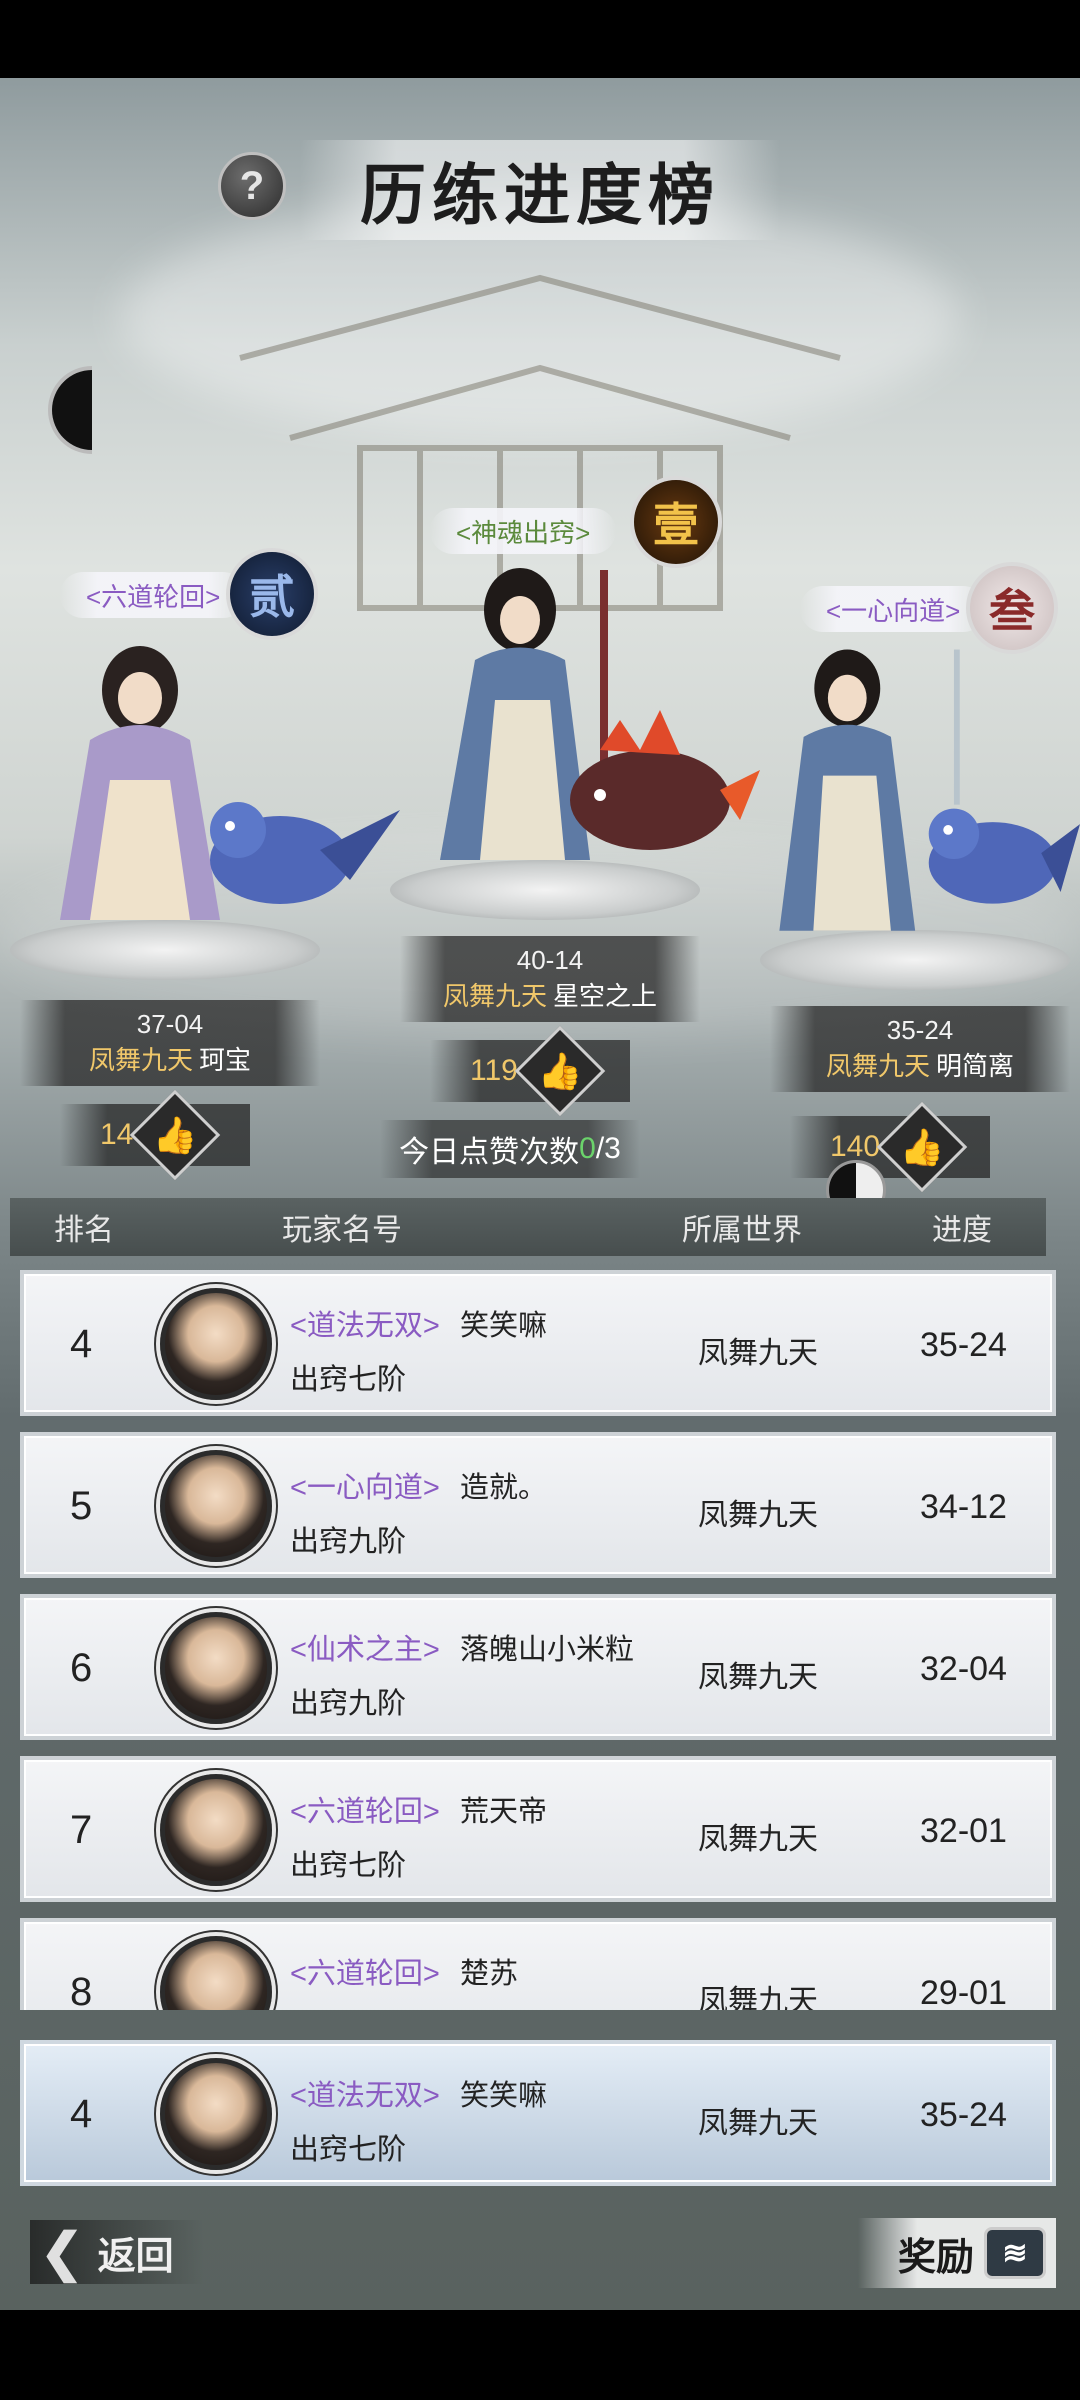 The width and height of the screenshot is (1080, 2400). I want to click on title-banner: 历练进度榜, so click(540, 190).